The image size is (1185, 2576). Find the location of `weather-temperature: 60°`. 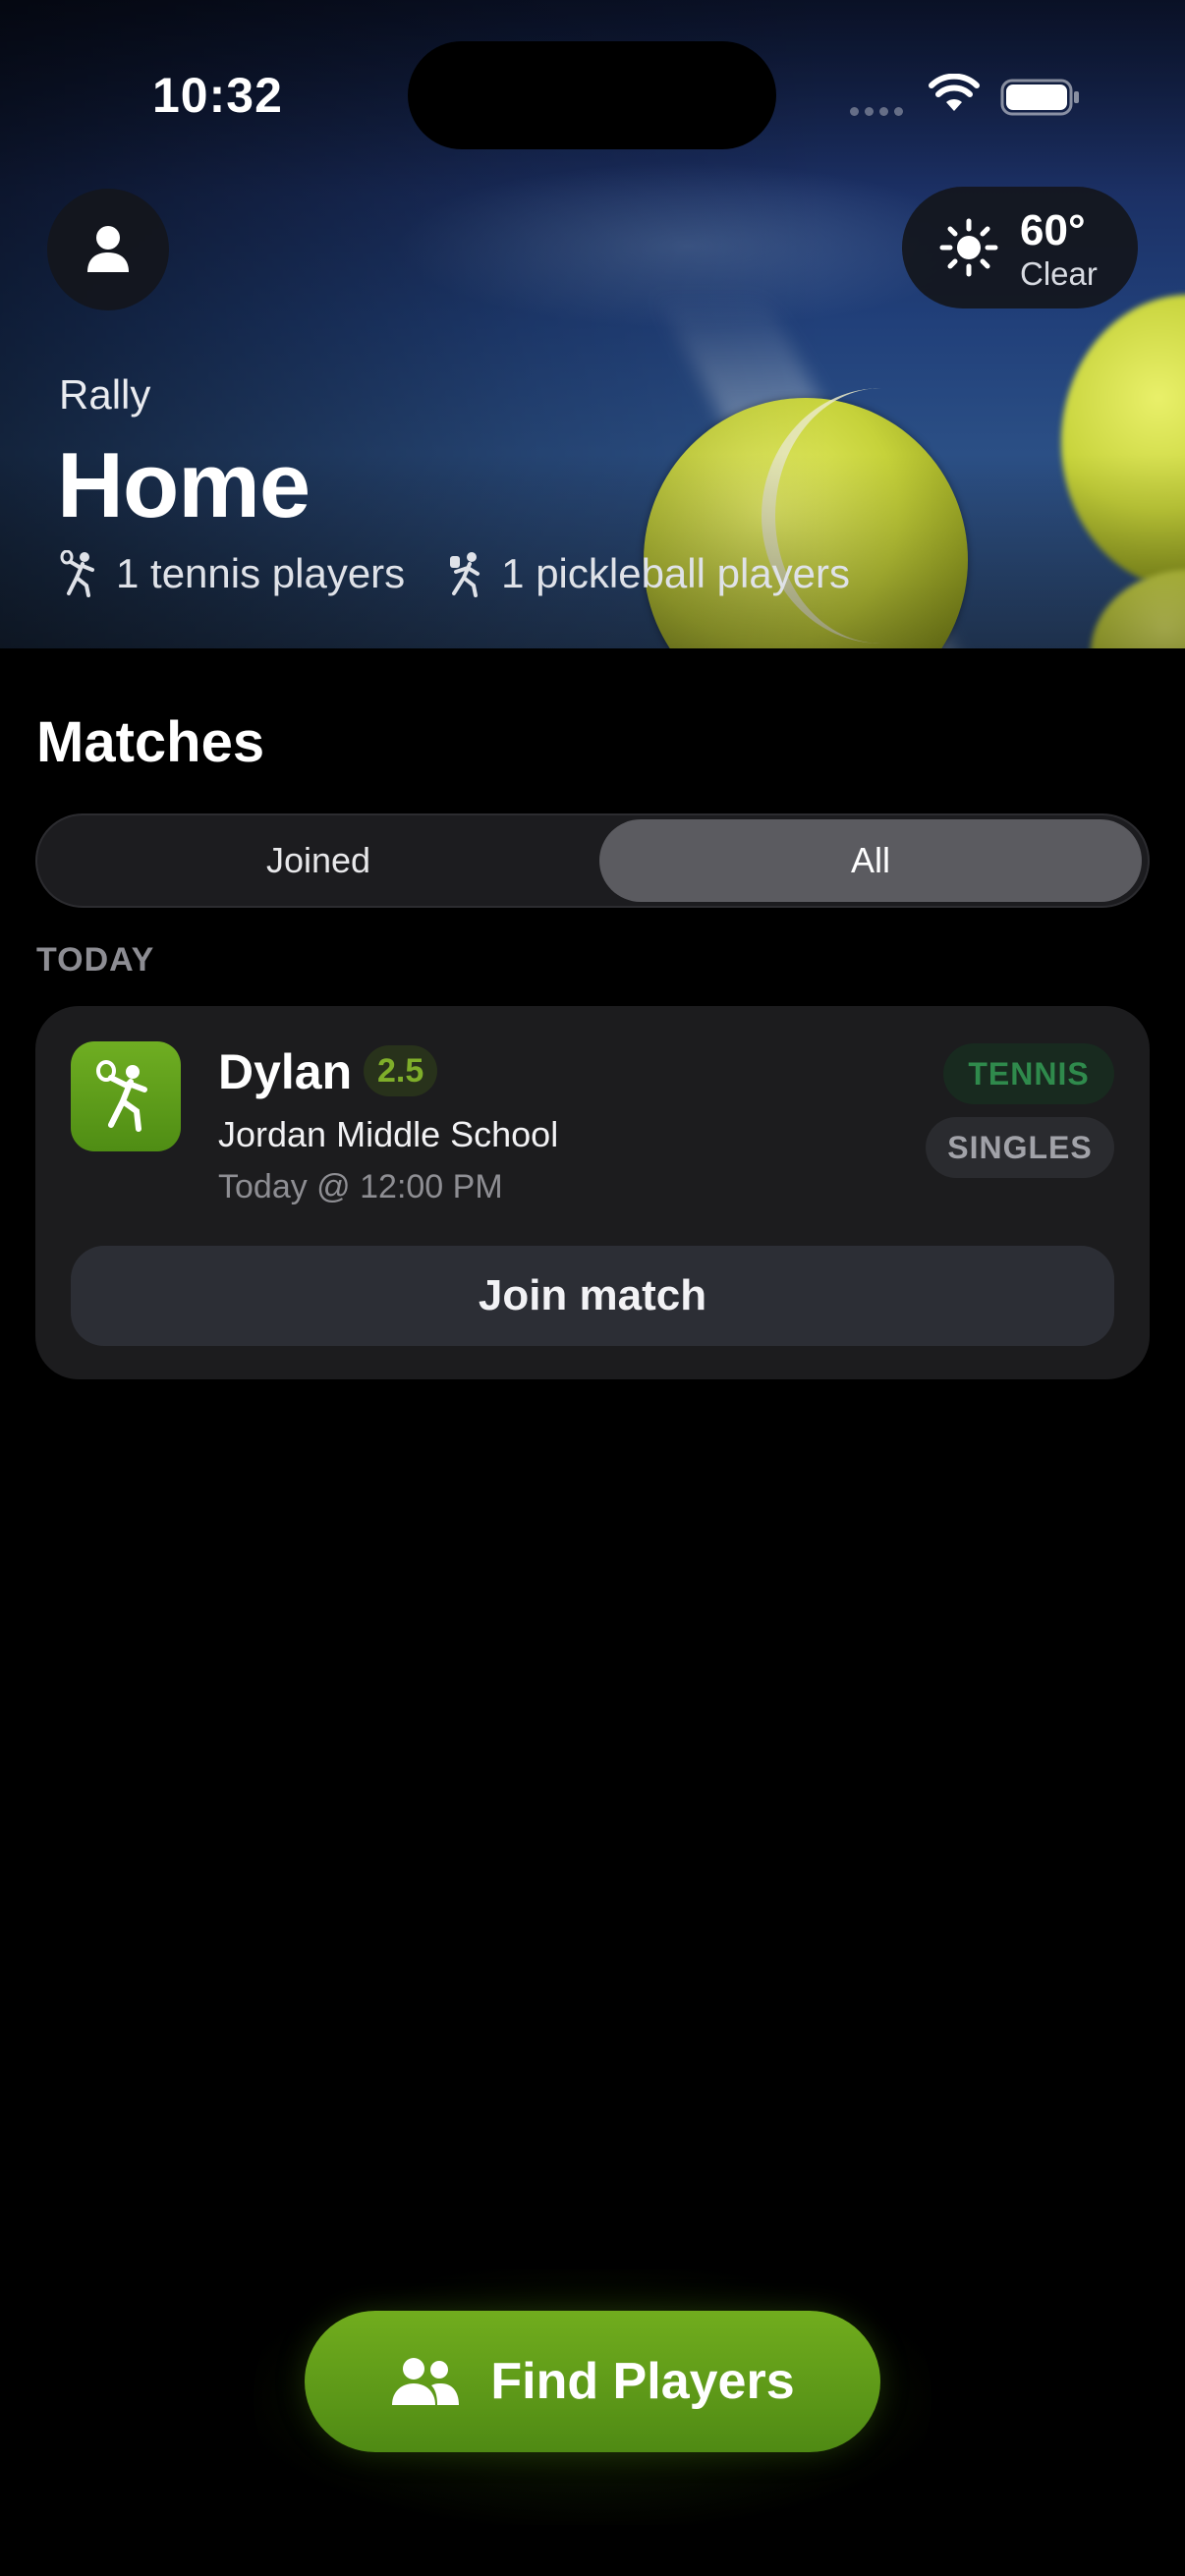

weather-temperature: 60° is located at coordinates (1053, 230).